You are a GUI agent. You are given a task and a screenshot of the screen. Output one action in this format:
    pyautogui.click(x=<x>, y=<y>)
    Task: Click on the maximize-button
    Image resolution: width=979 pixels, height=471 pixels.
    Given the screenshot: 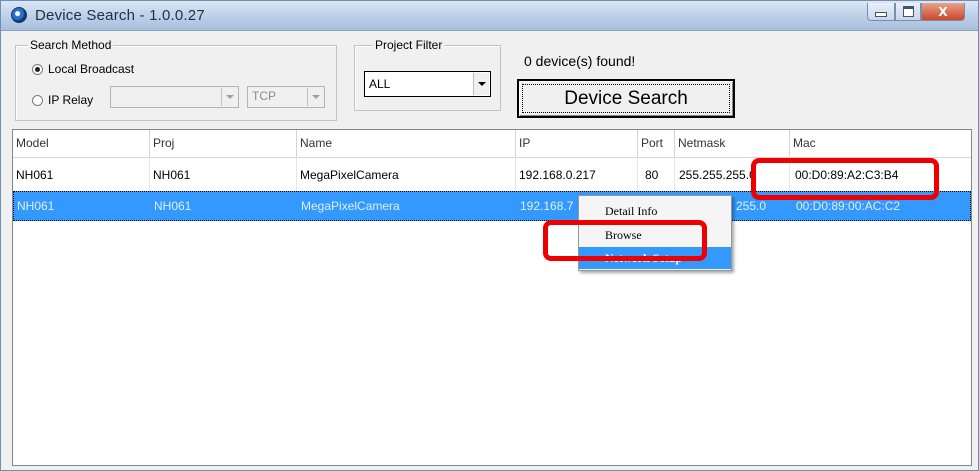 What is the action you would take?
    pyautogui.click(x=908, y=12)
    